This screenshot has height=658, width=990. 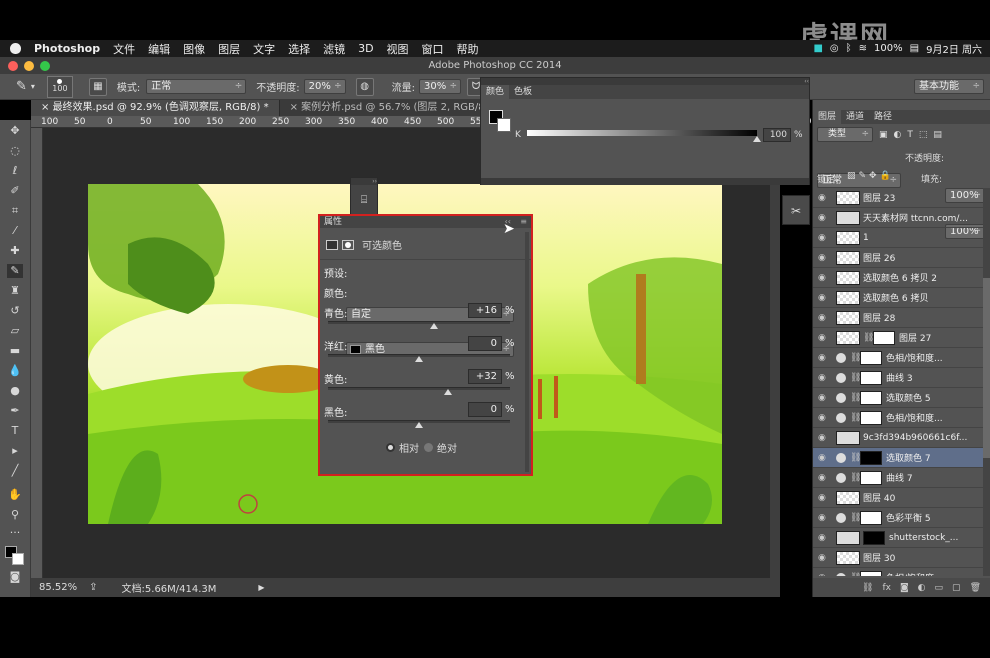 I want to click on menu-edit: 编辑, so click(x=159, y=49).